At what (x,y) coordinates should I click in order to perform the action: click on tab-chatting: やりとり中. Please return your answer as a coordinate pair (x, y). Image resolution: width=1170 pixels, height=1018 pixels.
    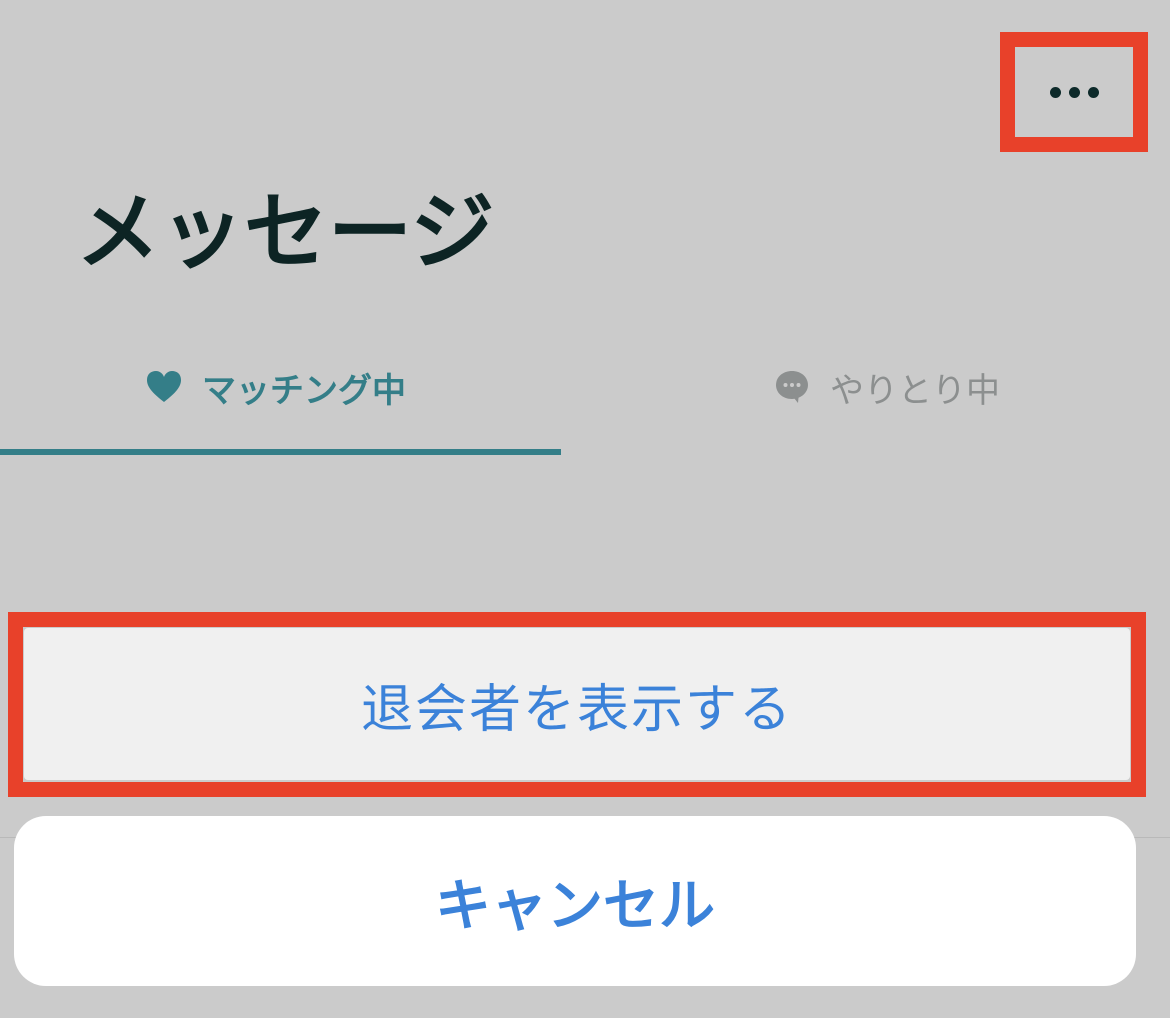
    Looking at the image, I should click on (887, 387).